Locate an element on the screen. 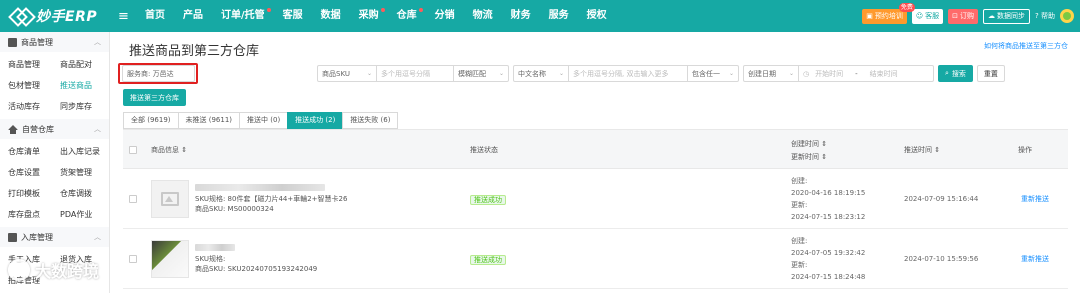 This screenshot has height=293, width=1080. search-button: ⌕ 搜索 is located at coordinates (955, 73).